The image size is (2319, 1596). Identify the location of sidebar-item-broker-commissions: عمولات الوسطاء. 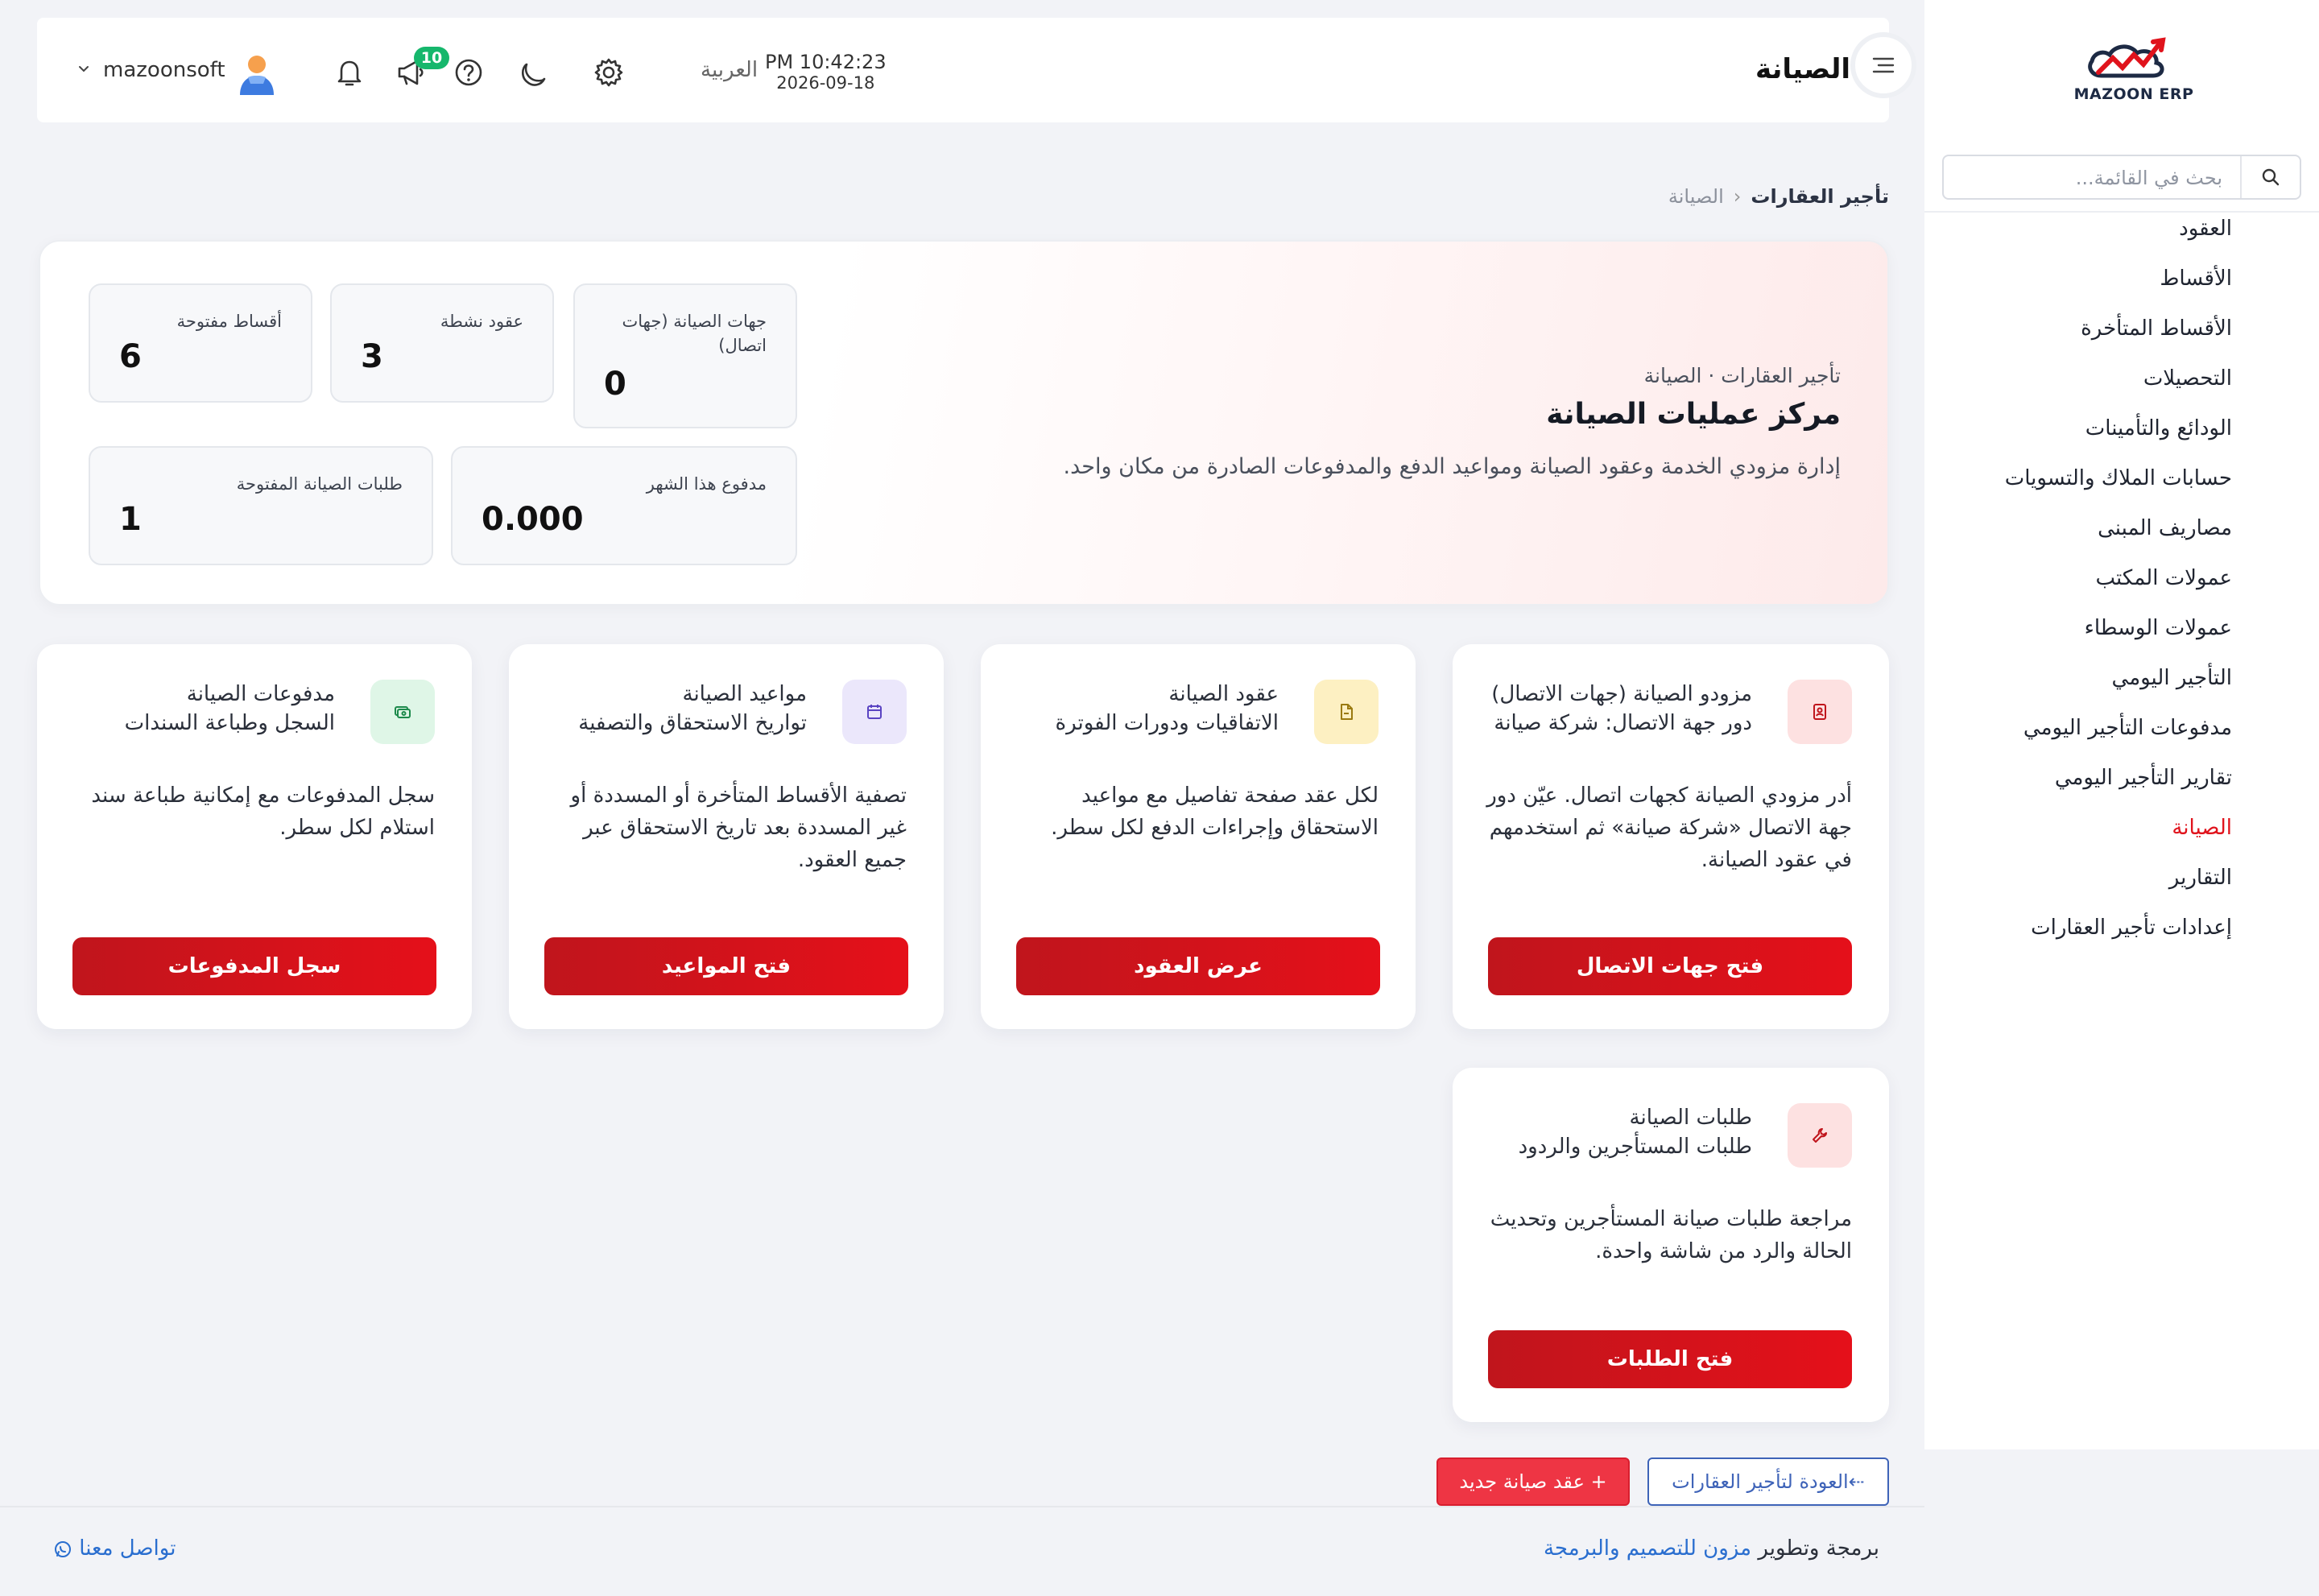
(2071, 635).